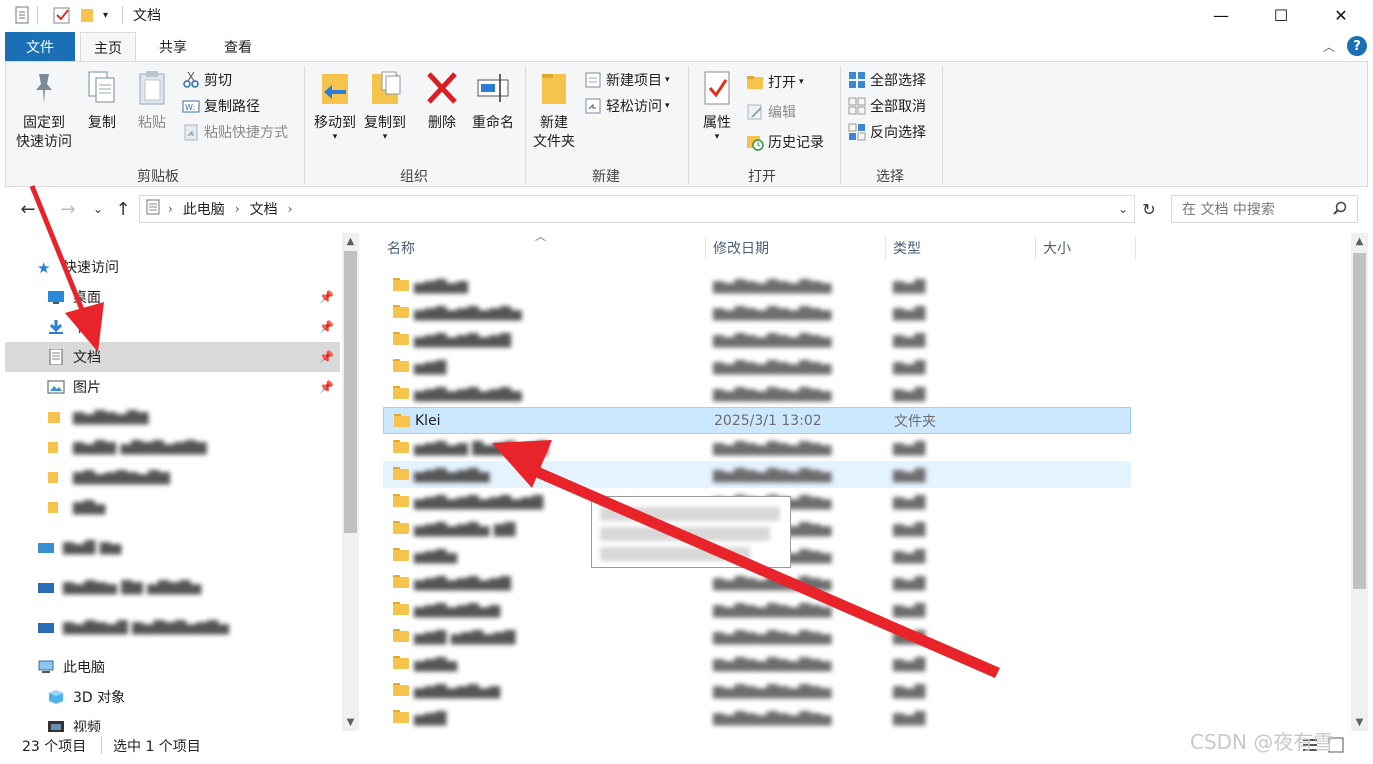 The width and height of the screenshot is (1373, 764). I want to click on nav-this-pc-label: 此电脑, so click(84, 668).